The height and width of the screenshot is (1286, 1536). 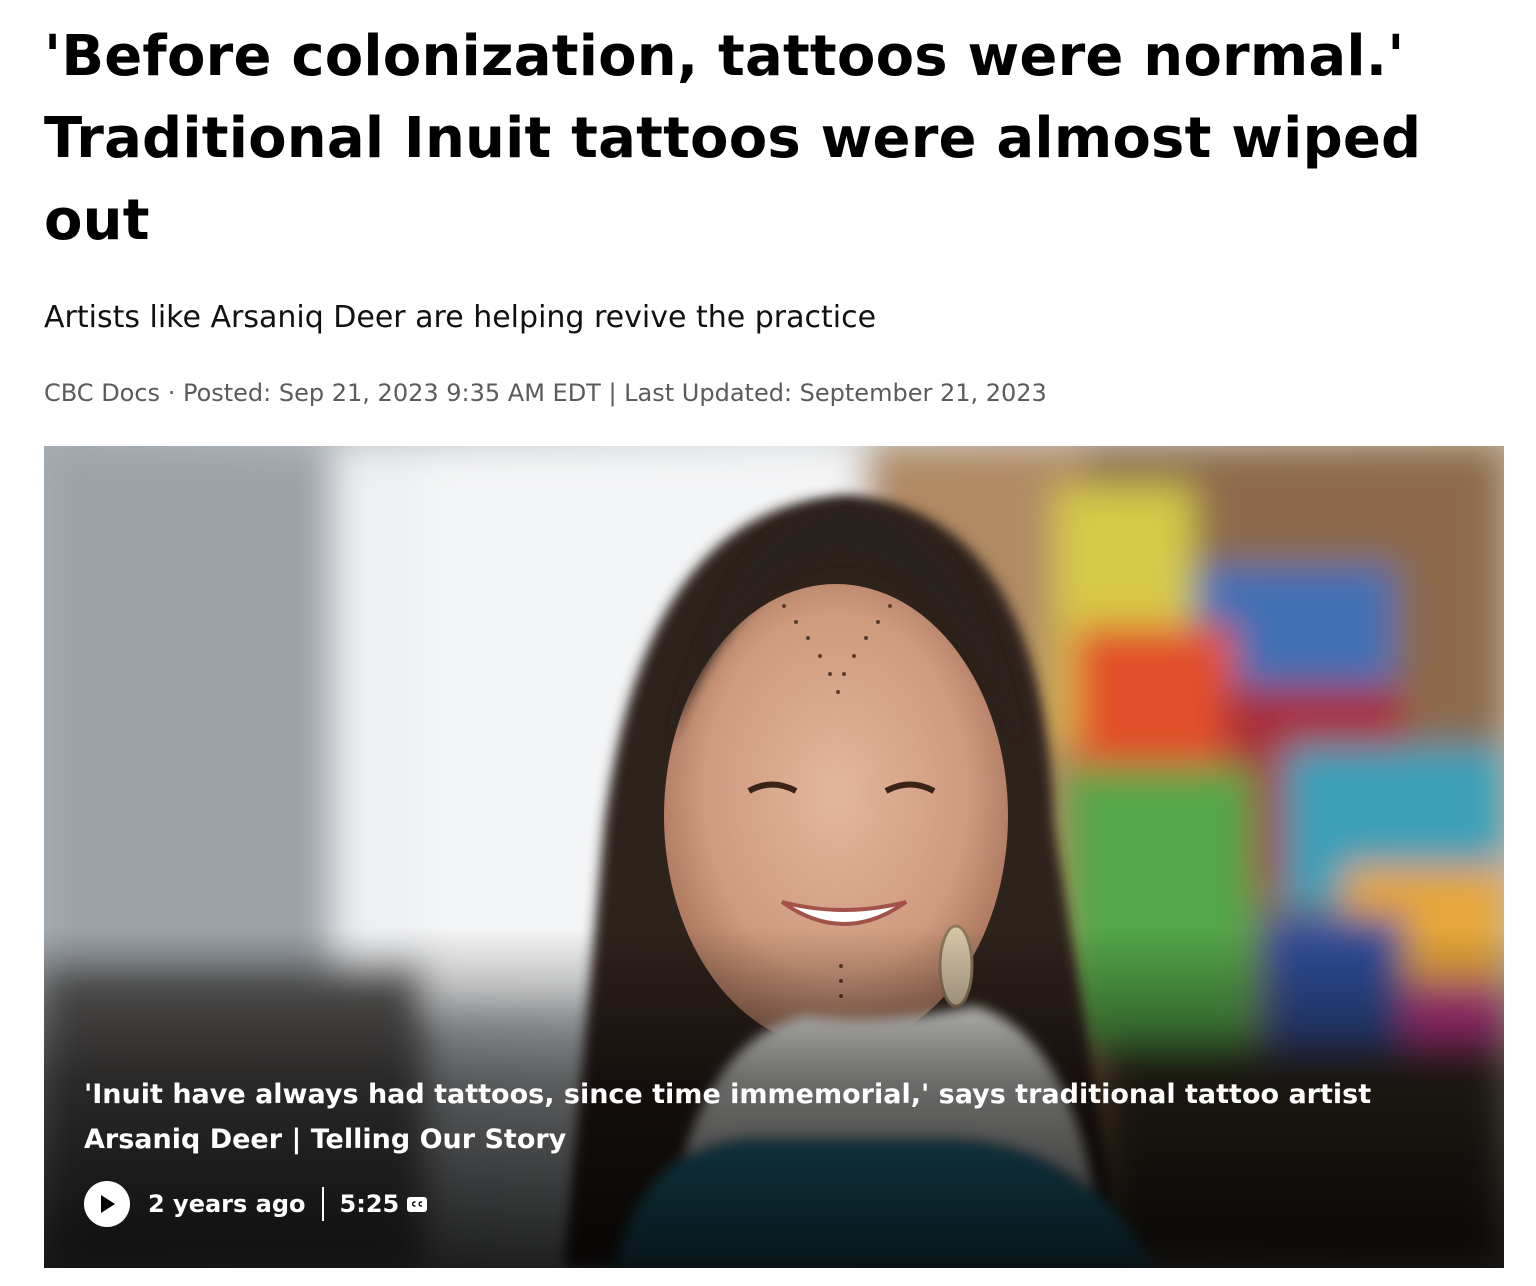 What do you see at coordinates (417, 1204) in the screenshot?
I see `closed-captions-icon` at bounding box center [417, 1204].